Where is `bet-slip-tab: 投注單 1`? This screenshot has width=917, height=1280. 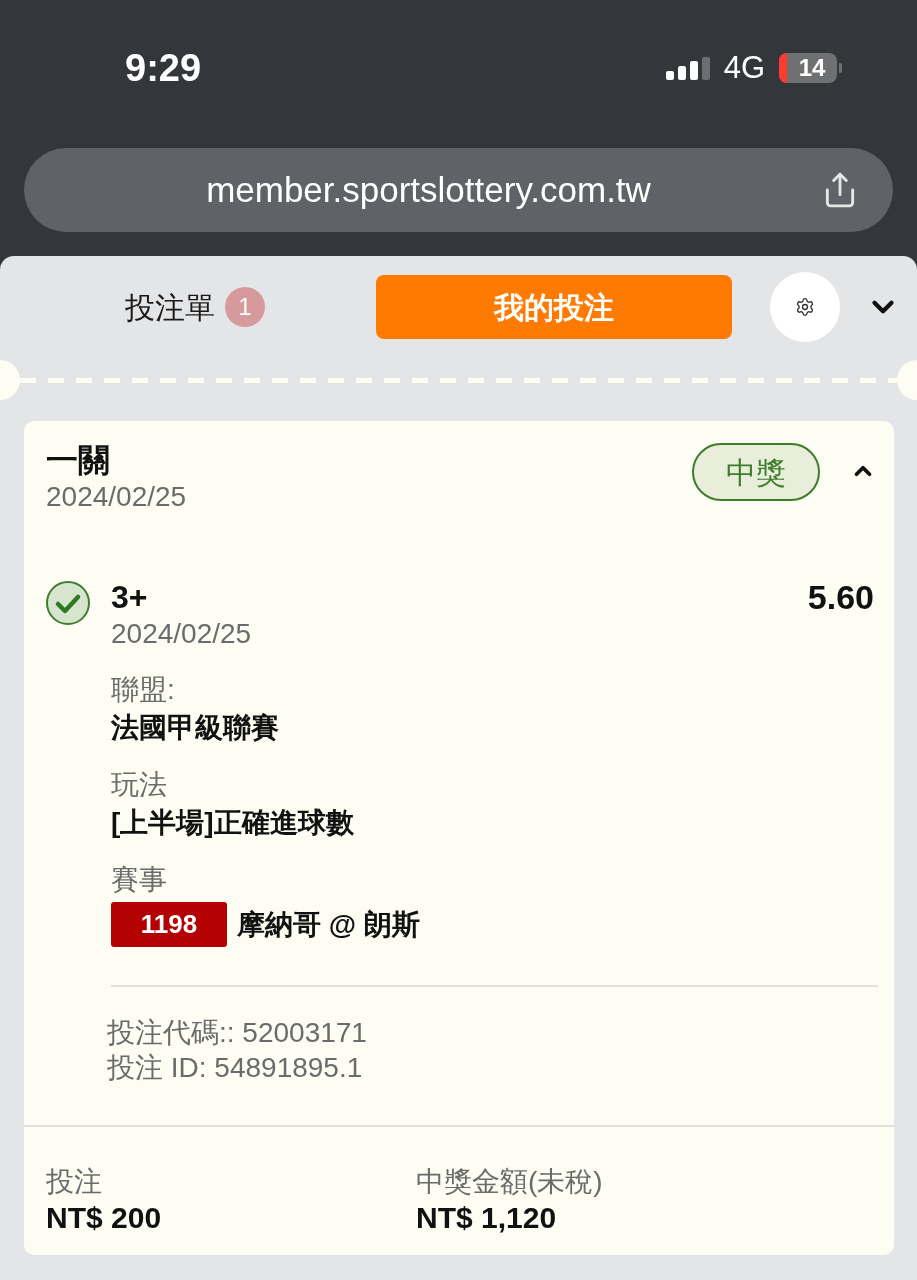
bet-slip-tab: 投注單 1 is located at coordinates (195, 307).